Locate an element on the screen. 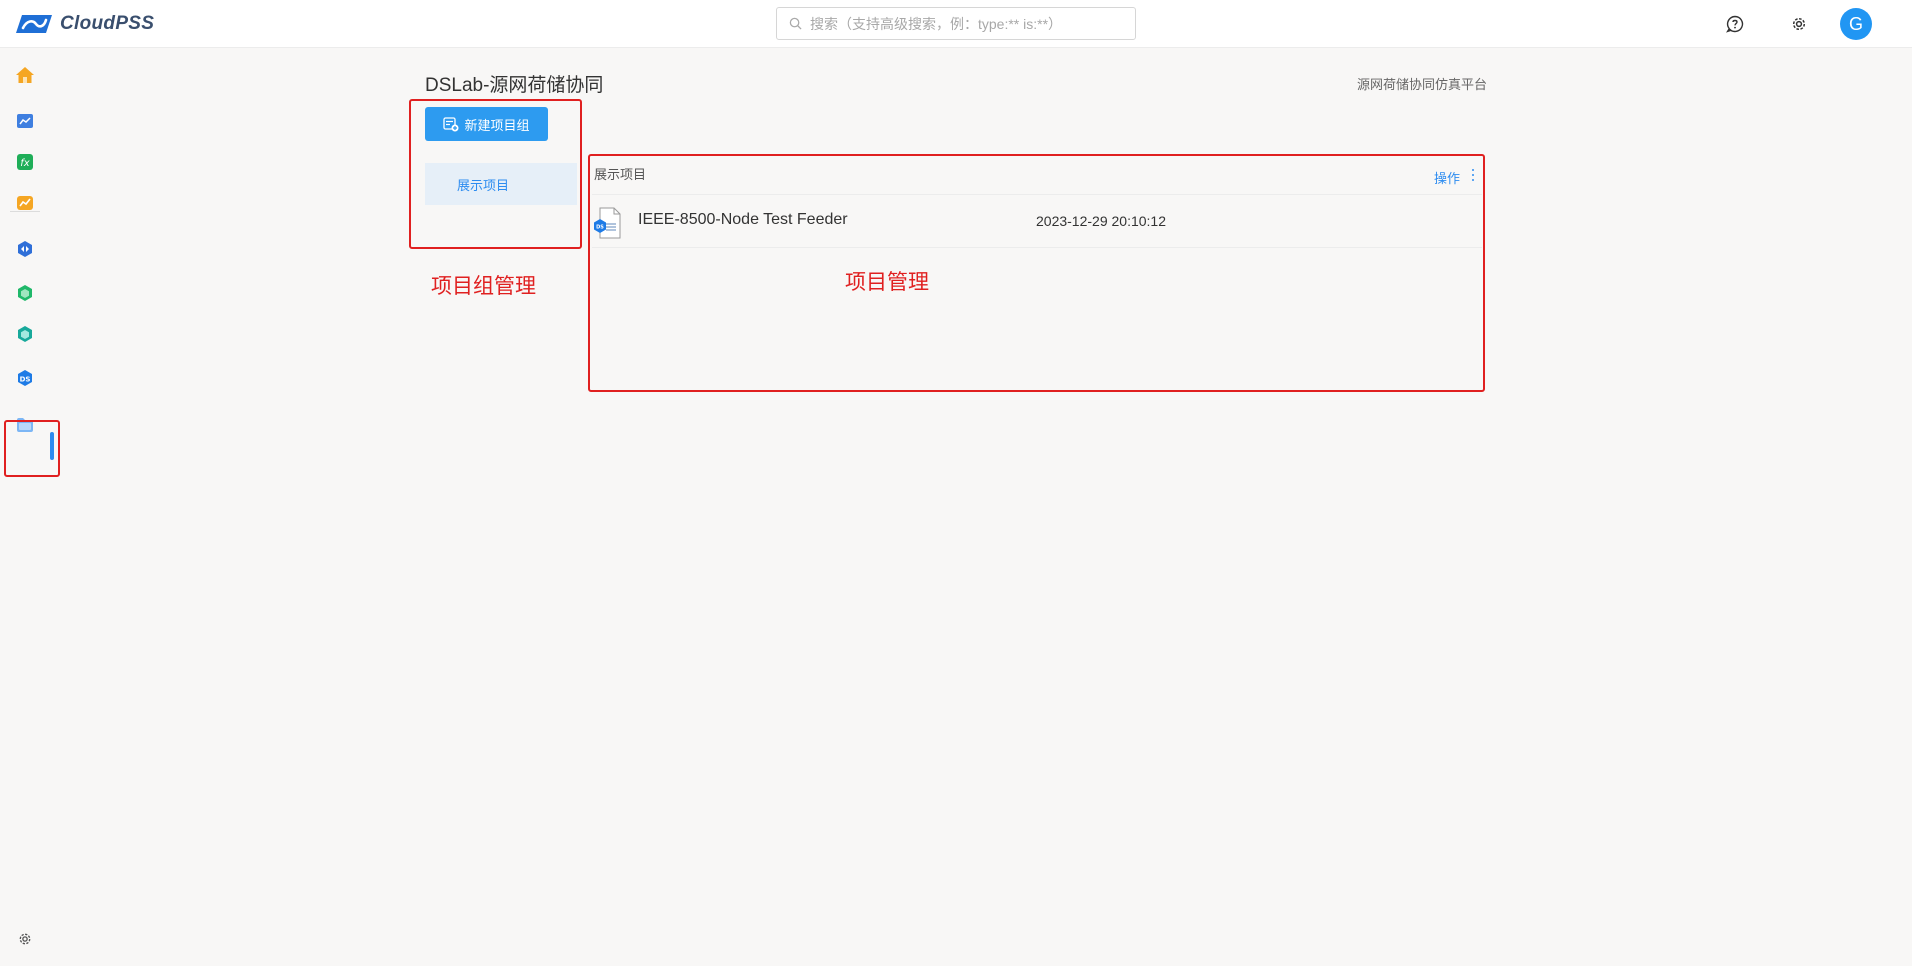  sidebar-item-function: fx is located at coordinates (25, 162).